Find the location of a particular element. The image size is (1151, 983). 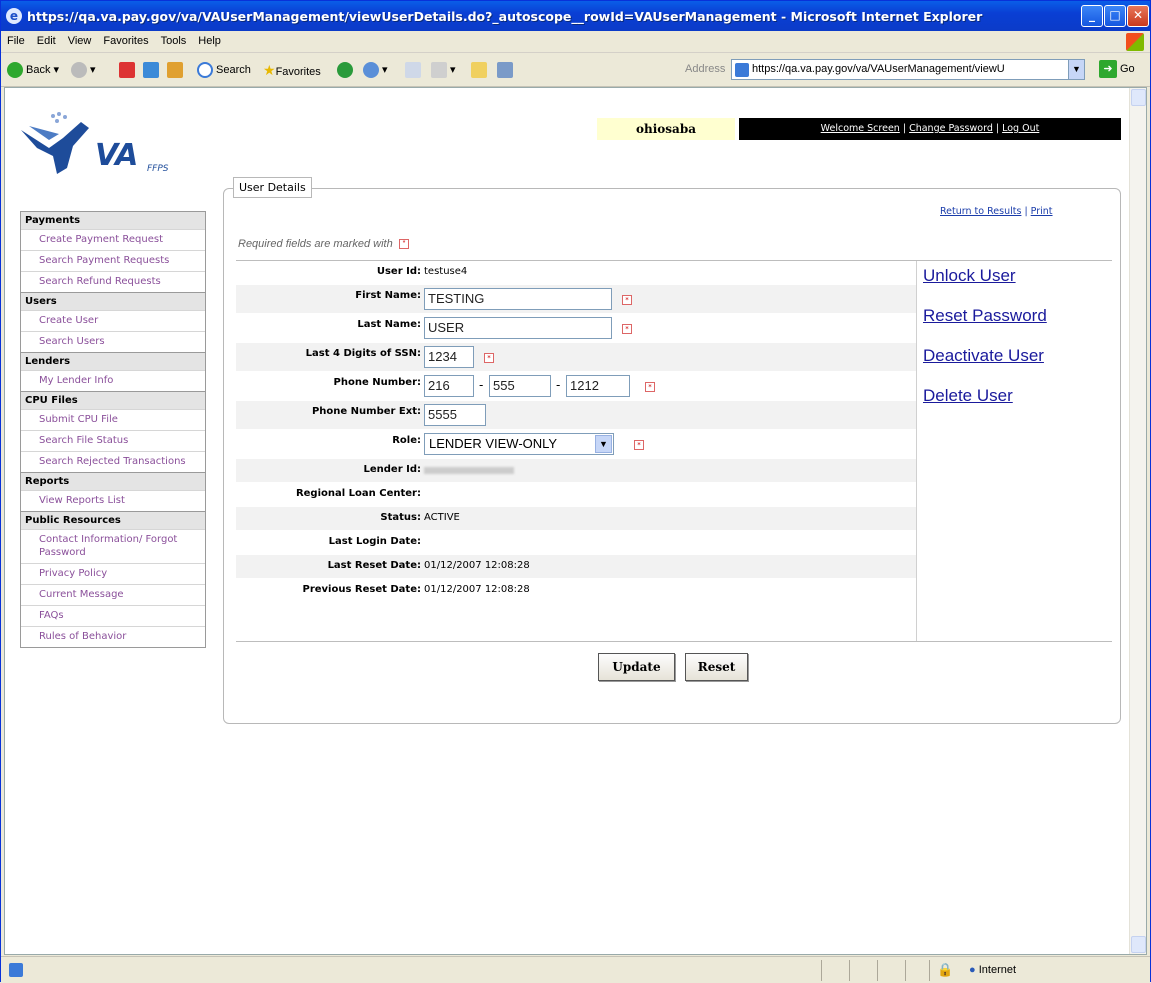

media-button is located at coordinates (346, 70).